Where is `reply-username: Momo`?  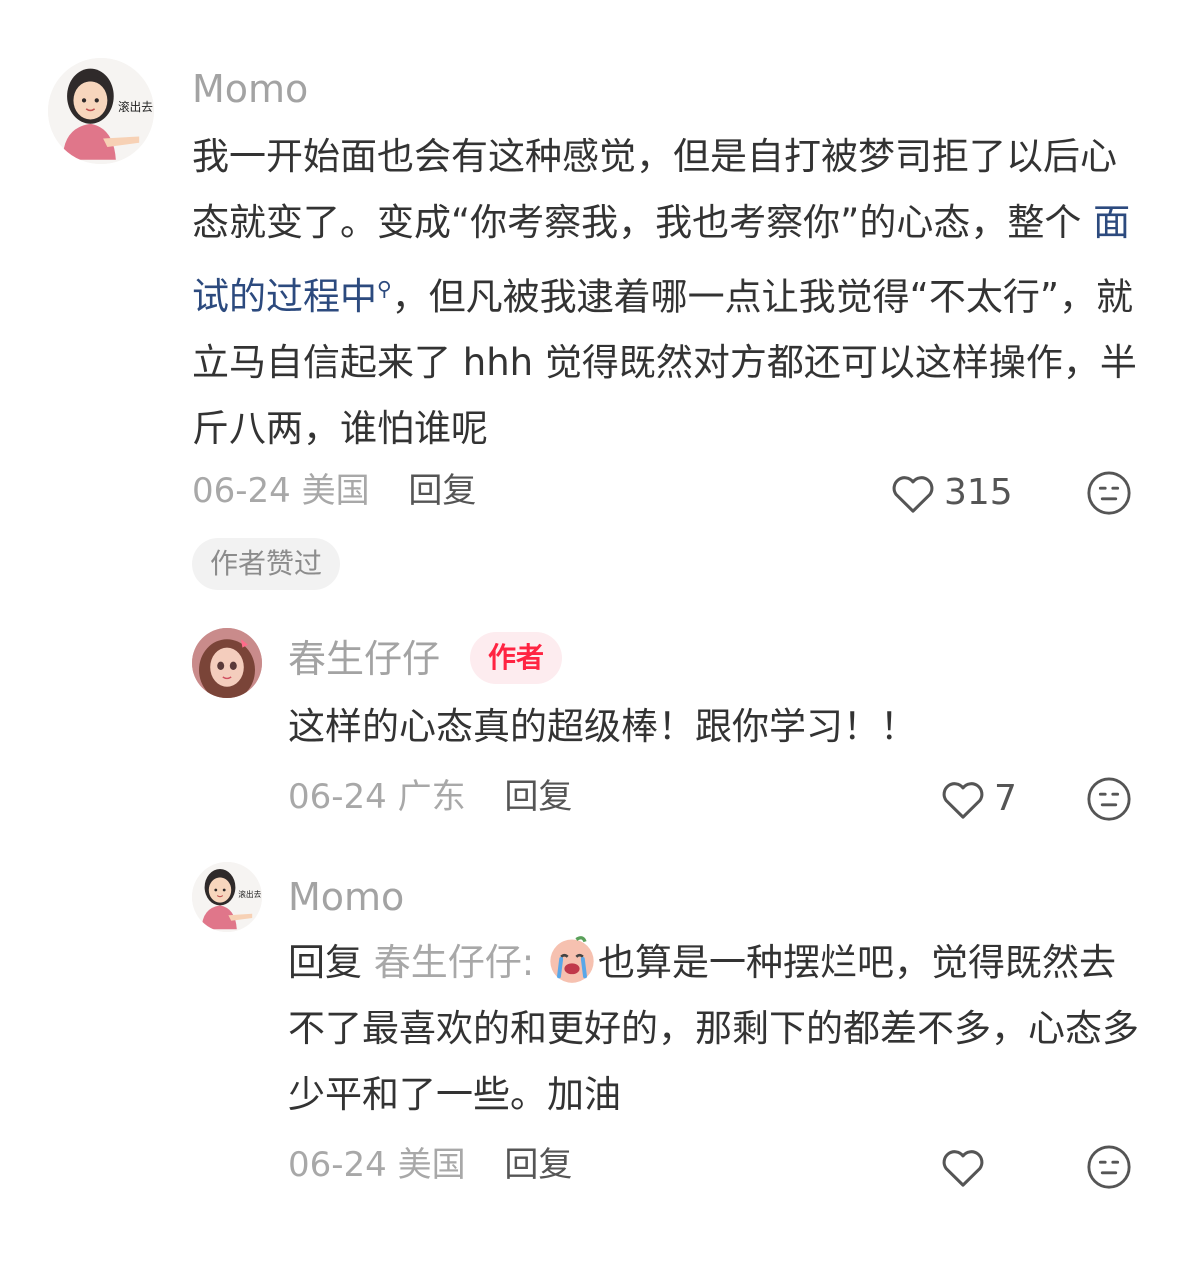
reply-username: Momo is located at coordinates (346, 897).